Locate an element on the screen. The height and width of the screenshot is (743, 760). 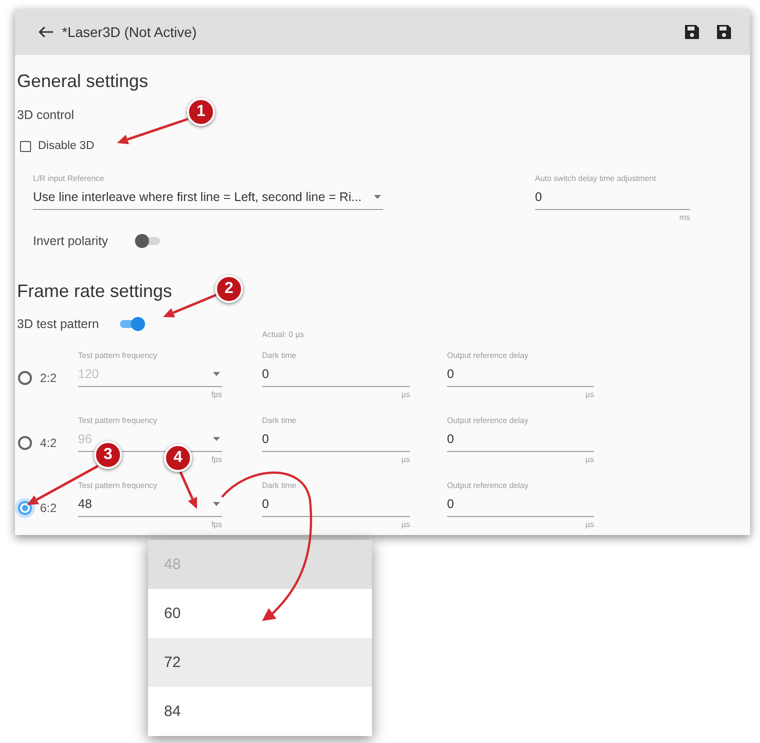
unit-label: ms is located at coordinates (684, 218).